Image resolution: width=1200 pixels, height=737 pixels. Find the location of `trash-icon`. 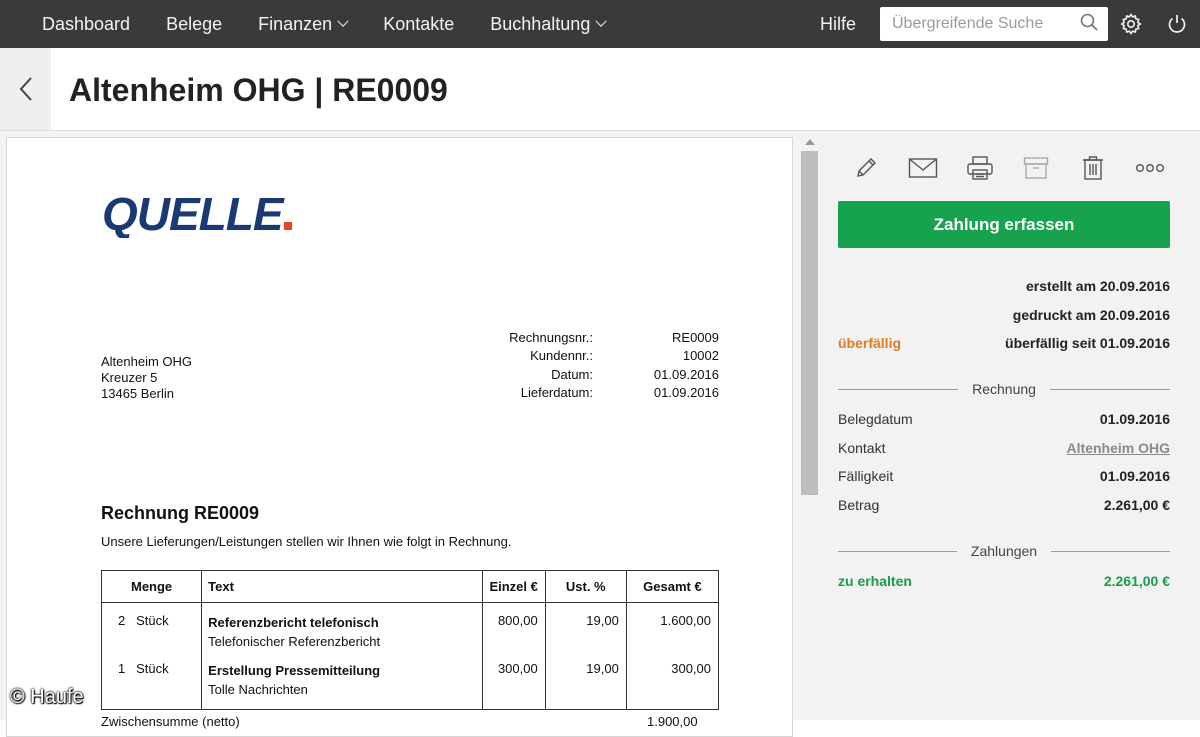

trash-icon is located at coordinates (1093, 168).